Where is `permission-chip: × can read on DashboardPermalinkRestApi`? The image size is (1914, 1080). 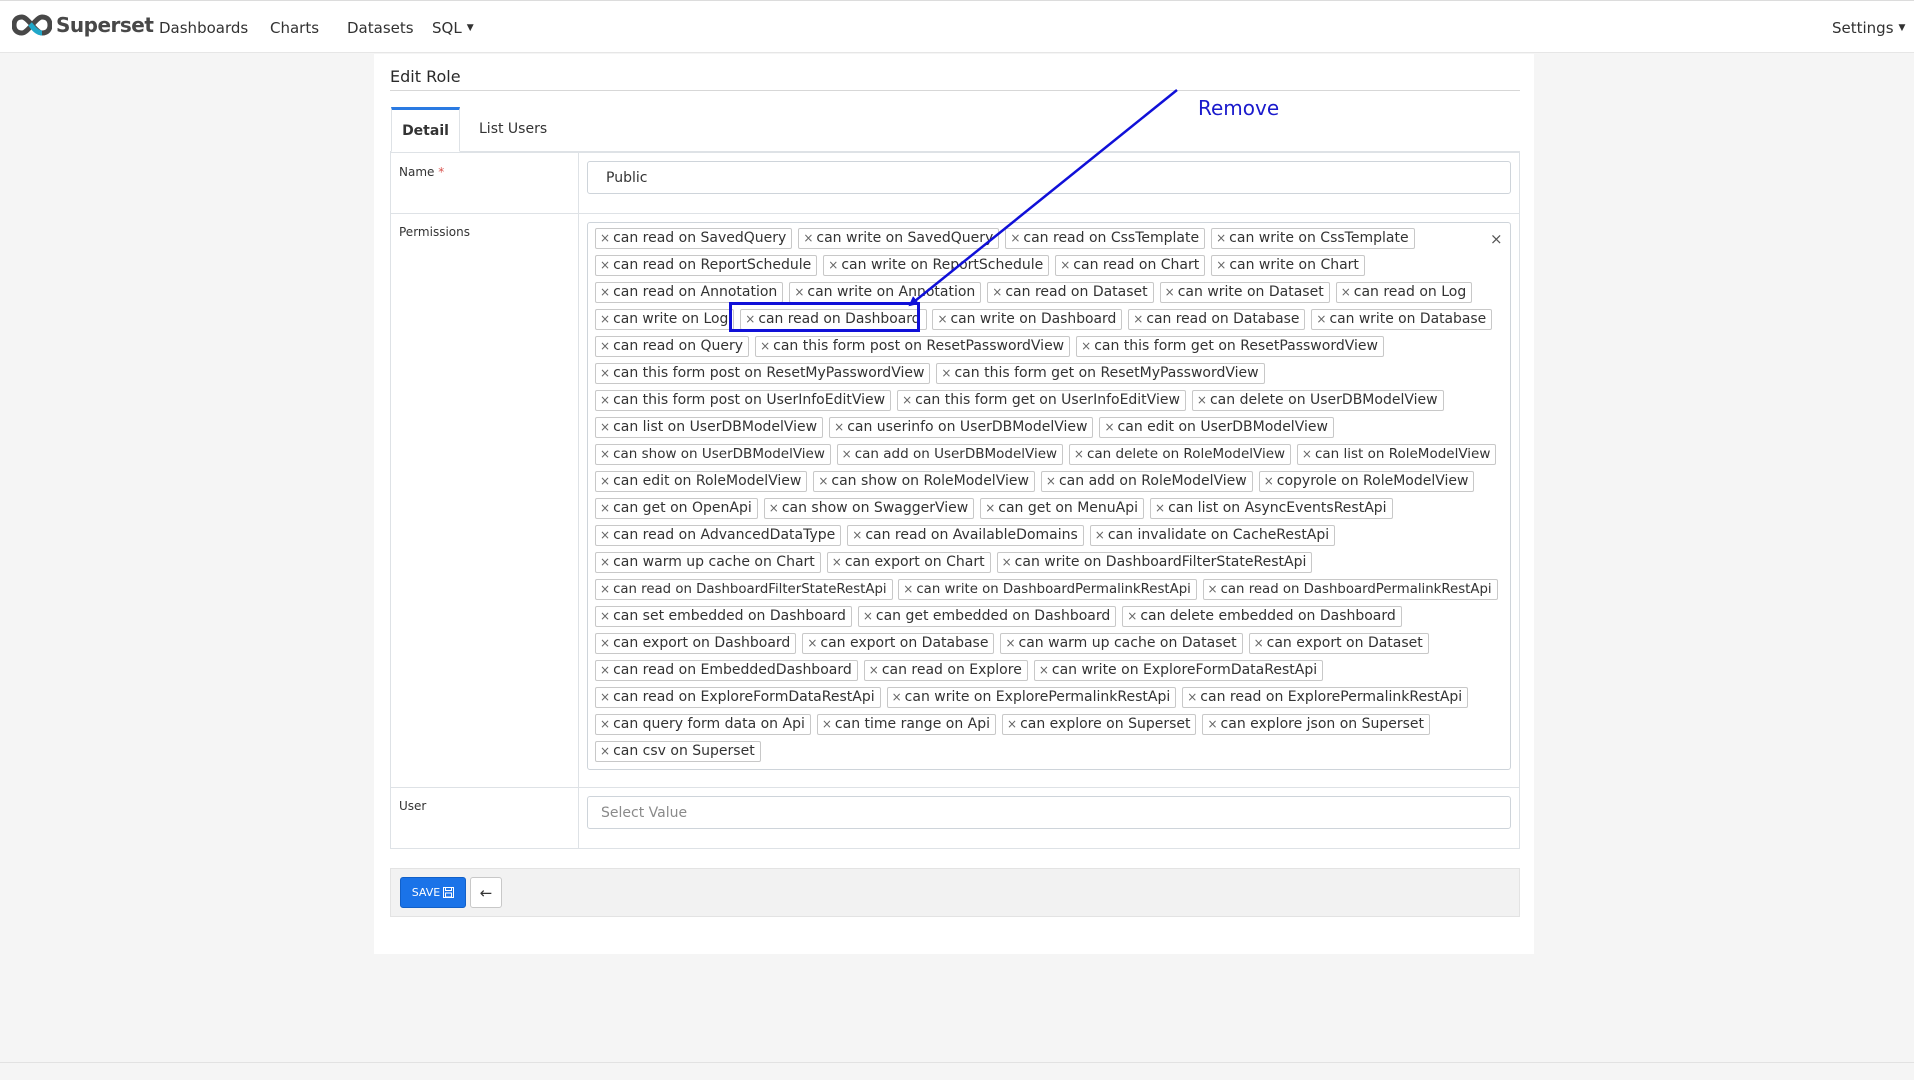
permission-chip: × can read on DashboardPermalinkRestApi is located at coordinates (1350, 589).